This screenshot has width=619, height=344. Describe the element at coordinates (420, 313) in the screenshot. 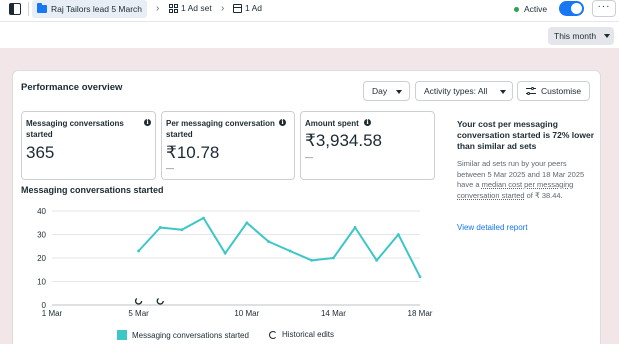

I see `x-tick-label: 18 Mar` at that location.